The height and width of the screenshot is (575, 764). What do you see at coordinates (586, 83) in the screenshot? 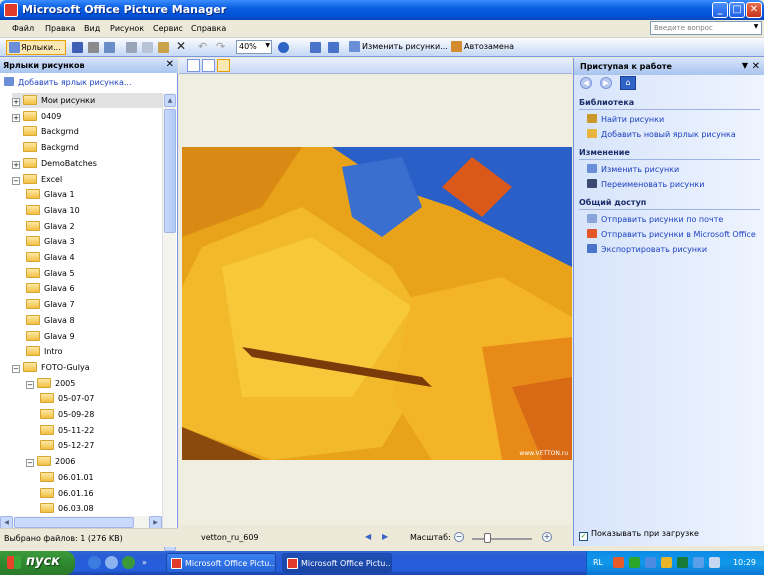
I see `back-icon: ◀` at bounding box center [586, 83].